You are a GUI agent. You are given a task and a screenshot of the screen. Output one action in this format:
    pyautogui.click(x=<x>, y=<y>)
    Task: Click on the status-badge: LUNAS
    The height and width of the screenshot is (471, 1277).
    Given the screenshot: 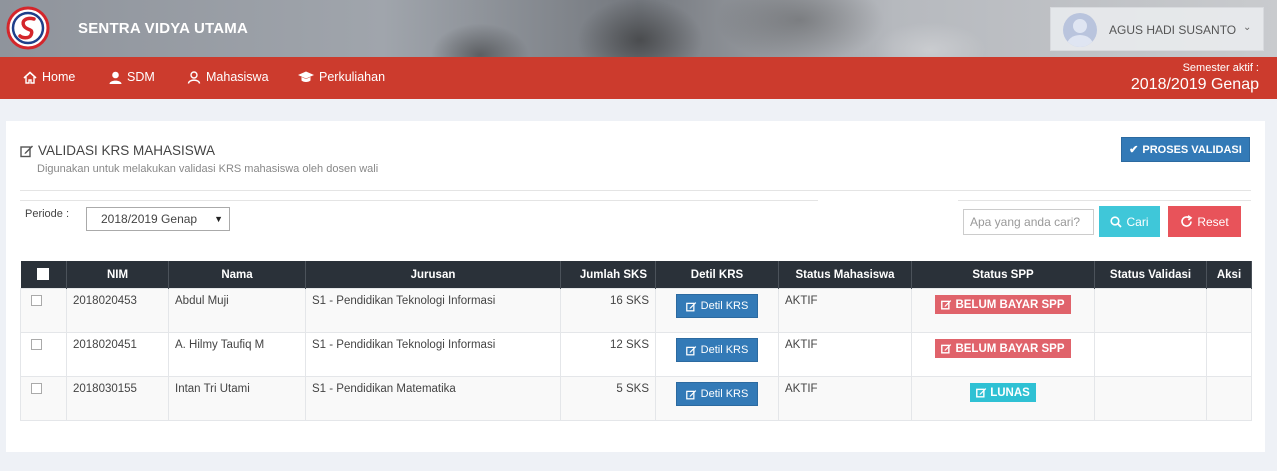 What is the action you would take?
    pyautogui.click(x=1003, y=392)
    